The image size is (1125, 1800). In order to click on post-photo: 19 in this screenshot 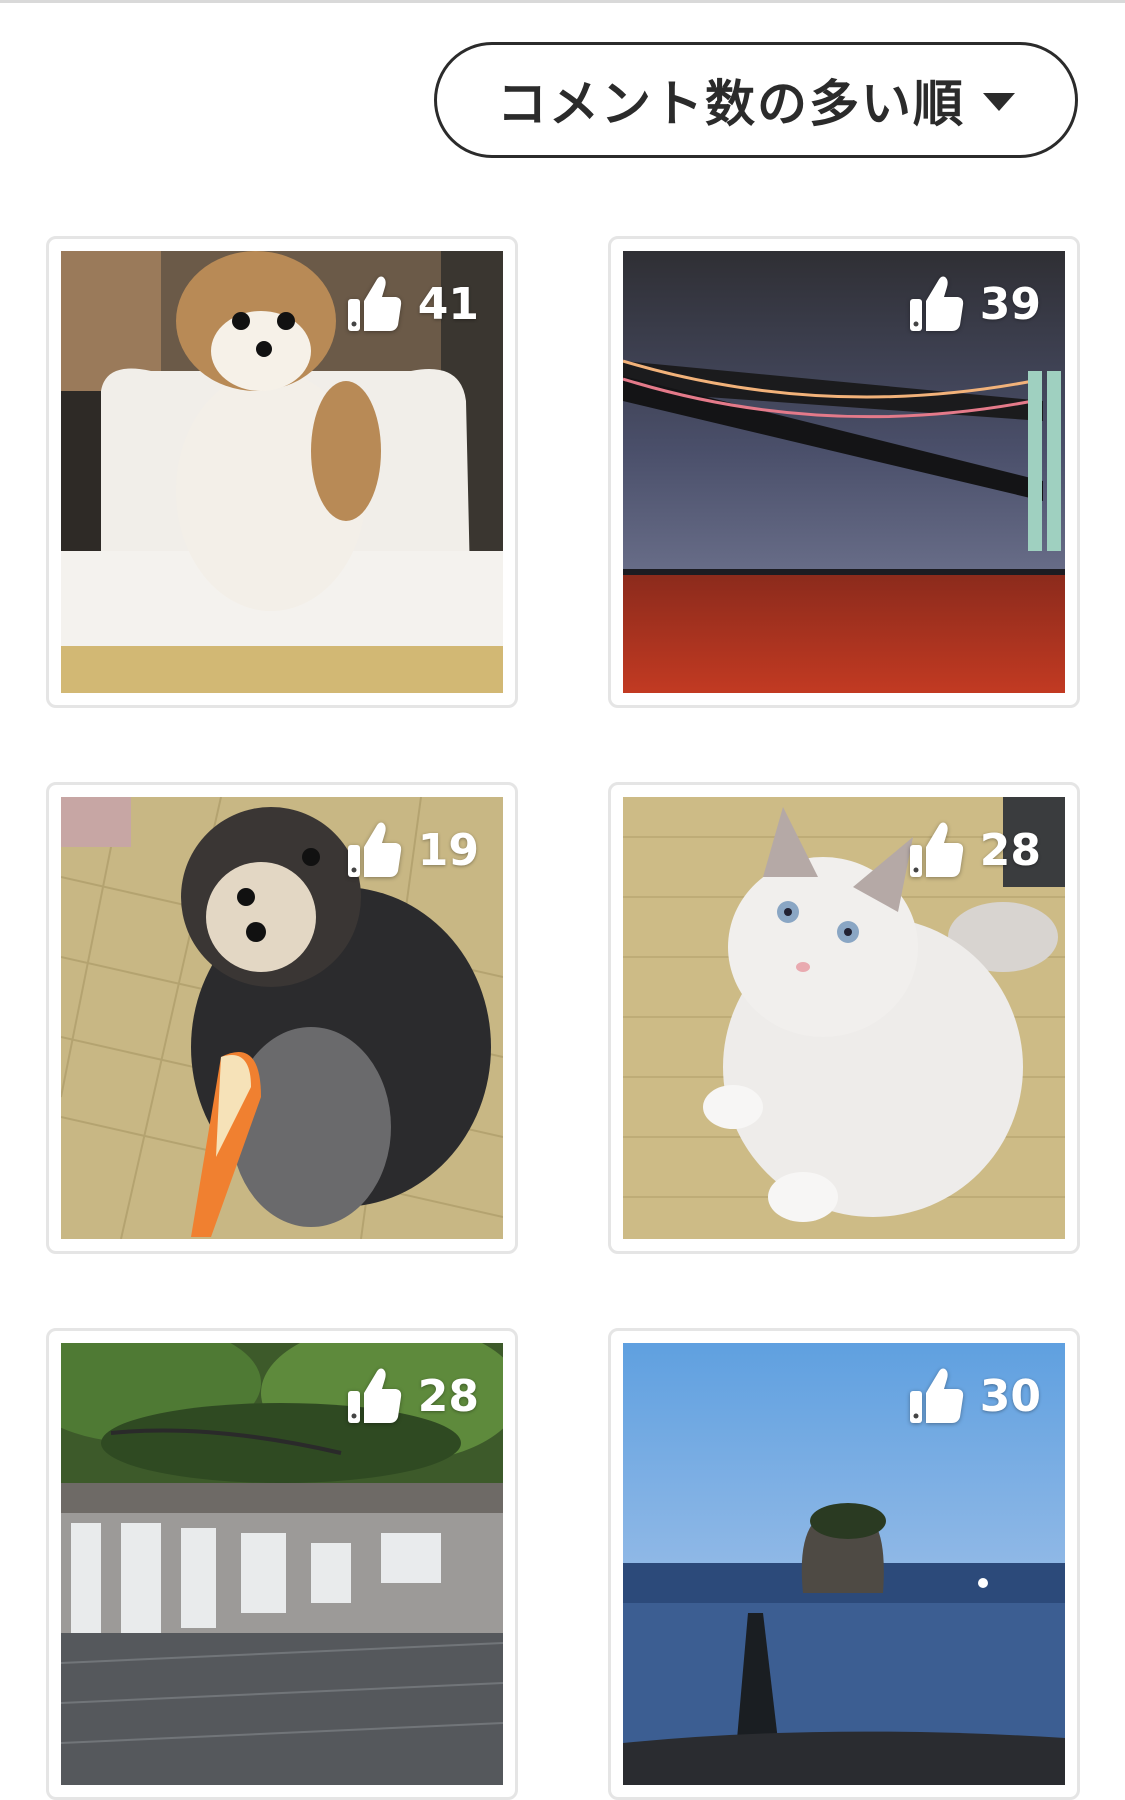, I will do `click(282, 1018)`.